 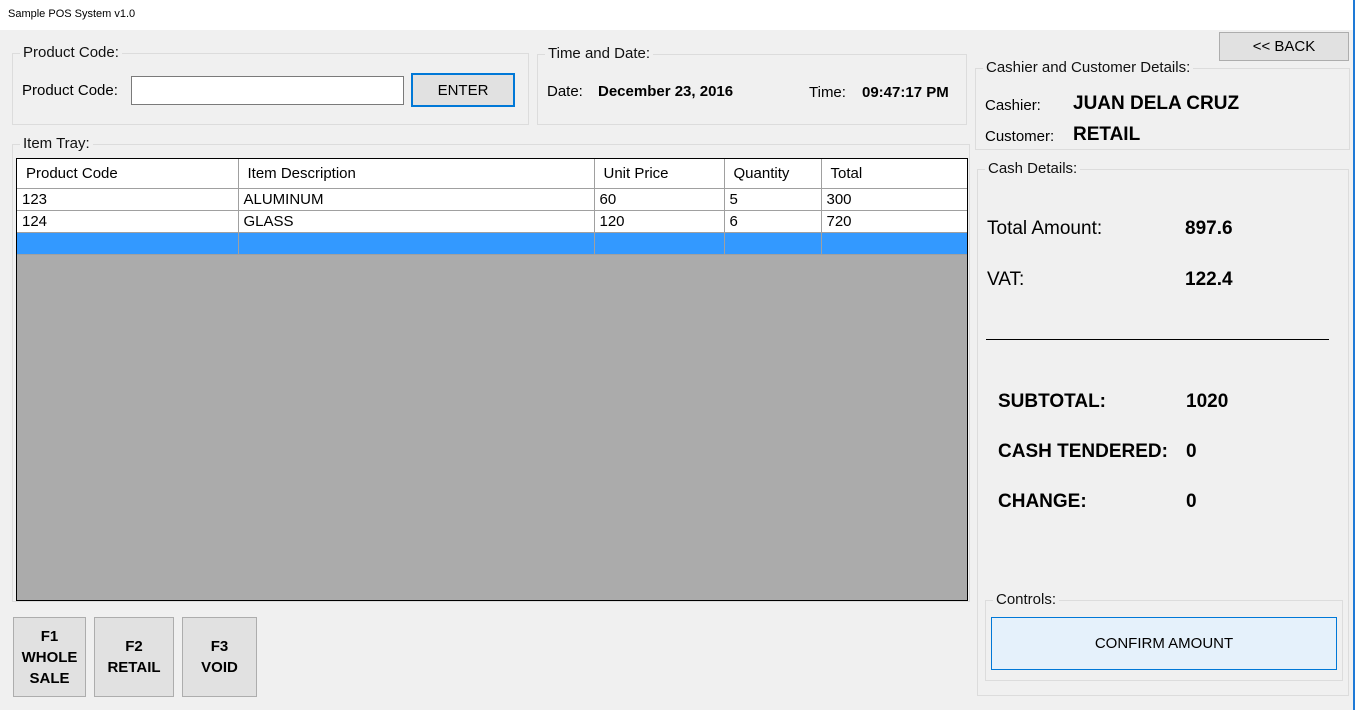 What do you see at coordinates (1006, 279) in the screenshot?
I see `vat-label: VAT:` at bounding box center [1006, 279].